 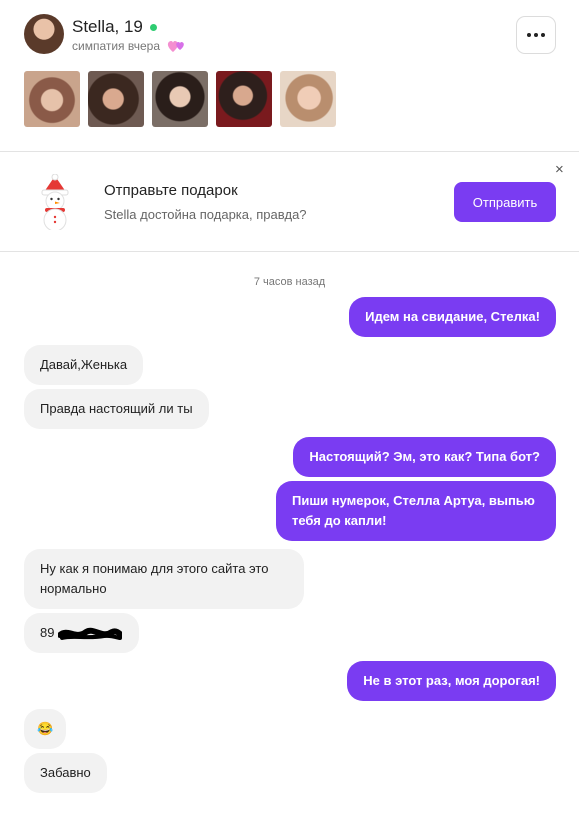 I want to click on more-options-button, so click(x=536, y=35).